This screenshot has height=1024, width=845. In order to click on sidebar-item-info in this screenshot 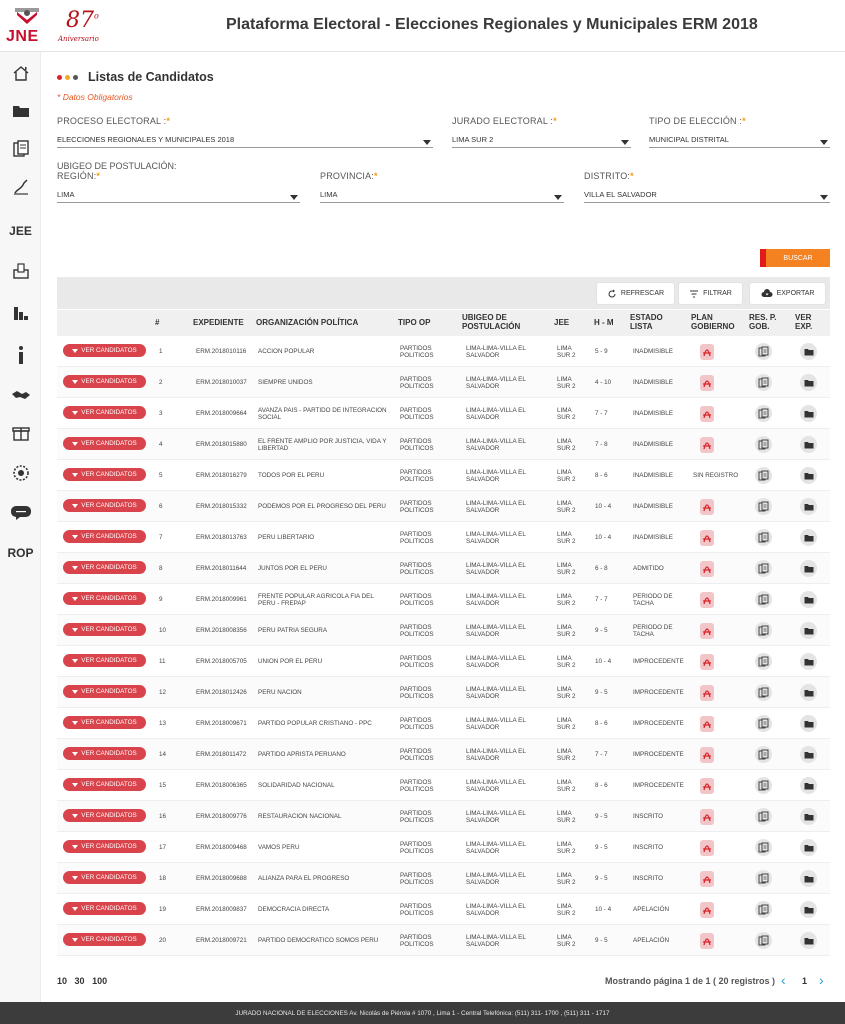, I will do `click(20, 355)`.